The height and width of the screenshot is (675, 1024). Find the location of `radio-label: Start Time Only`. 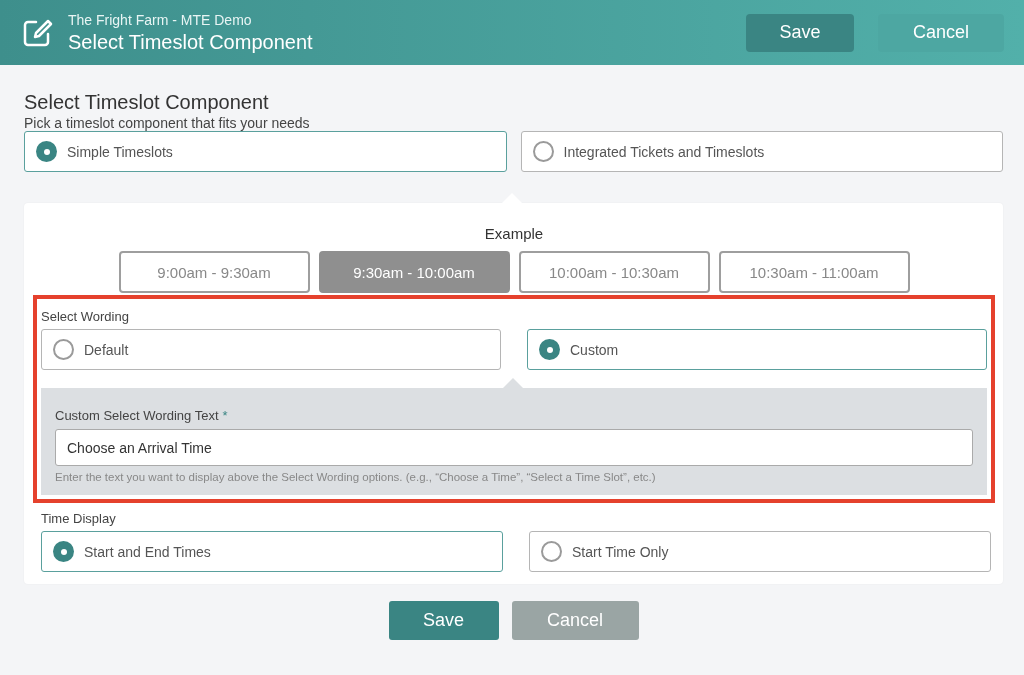

radio-label: Start Time Only is located at coordinates (620, 551).